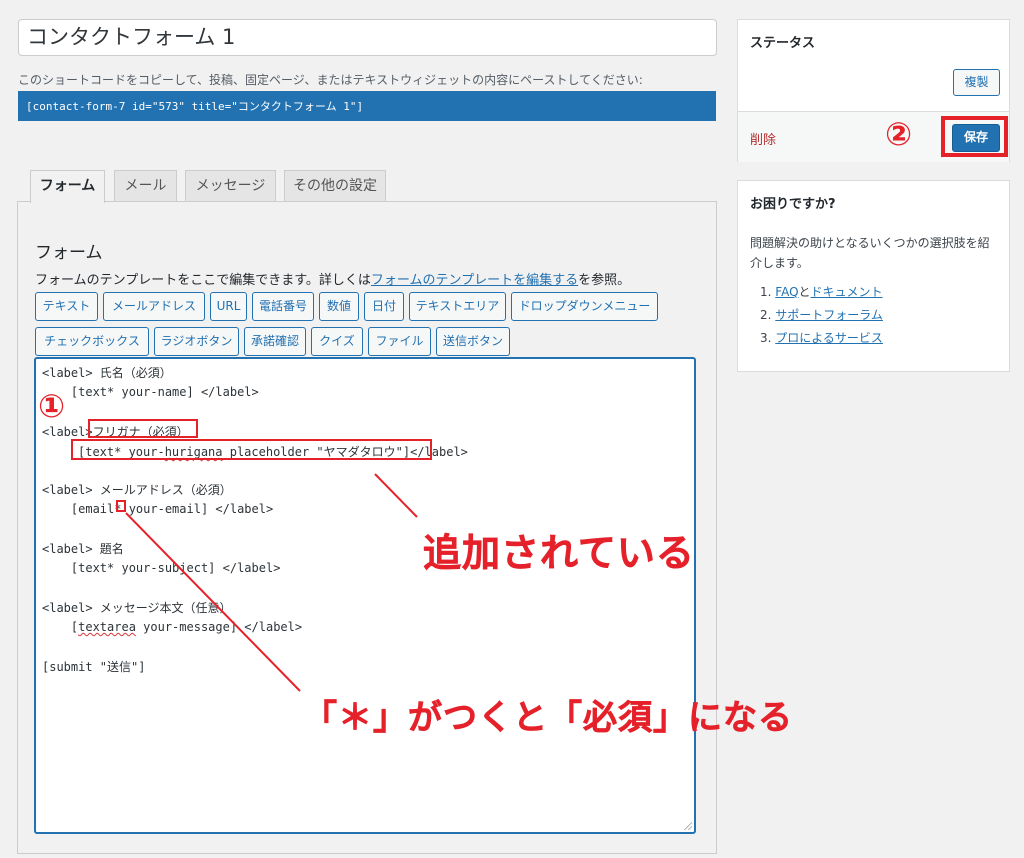 The width and height of the screenshot is (1024, 858). What do you see at coordinates (228, 306) in the screenshot?
I see `tag-button-url: URL` at bounding box center [228, 306].